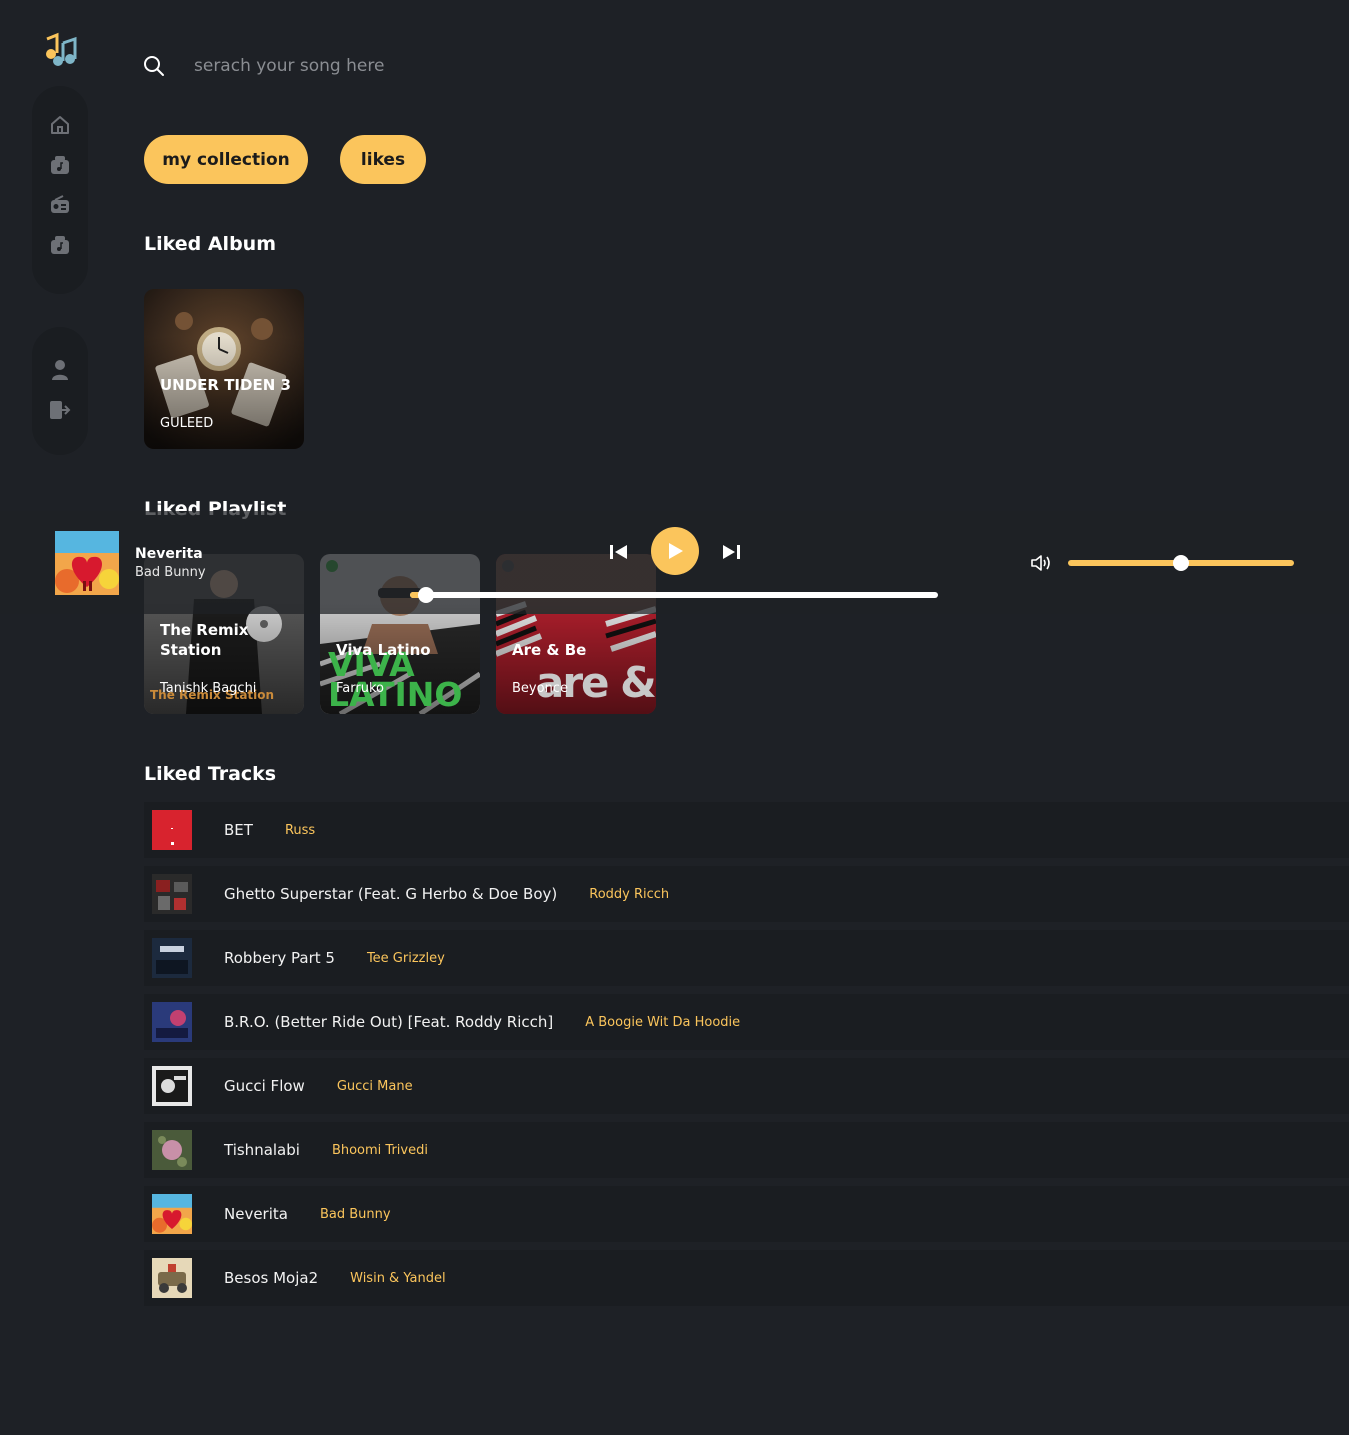 This screenshot has height=1435, width=1349. I want to click on track-name: Besos Moja2, so click(271, 1278).